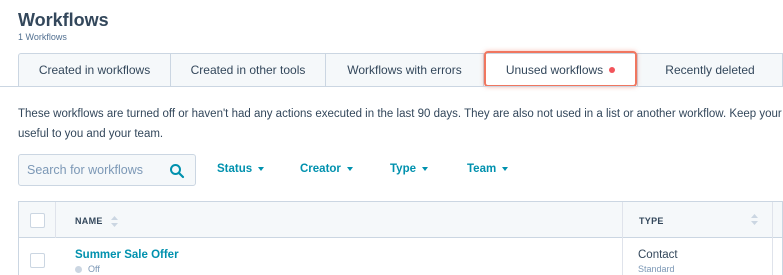 The width and height of the screenshot is (783, 275). I want to click on description-line: useful to you and your team., so click(91, 134).